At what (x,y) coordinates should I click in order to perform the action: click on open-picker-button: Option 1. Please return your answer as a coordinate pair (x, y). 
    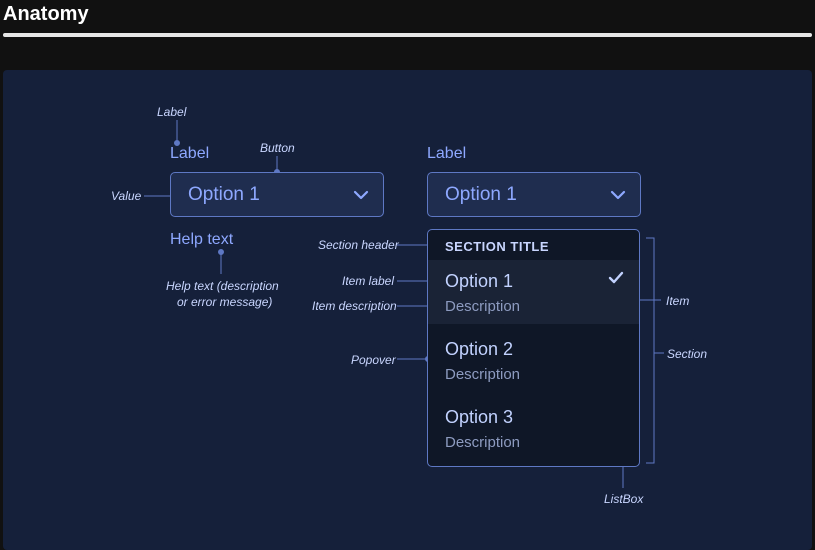
    Looking at the image, I should click on (534, 194).